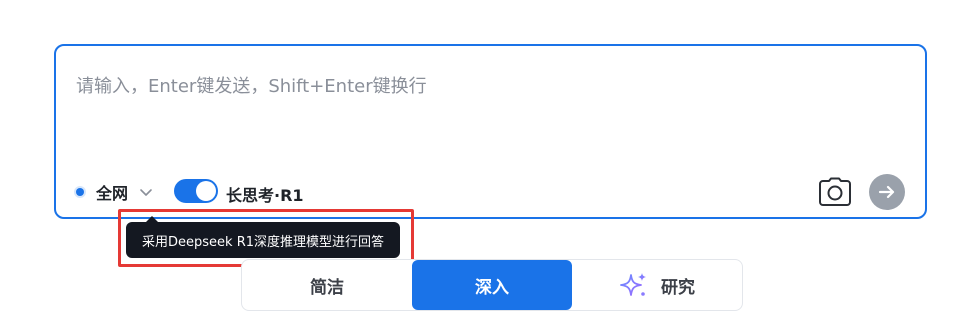 The width and height of the screenshot is (975, 330). What do you see at coordinates (490, 192) in the screenshot?
I see `input-toolbar: 全网 长思考·R1` at bounding box center [490, 192].